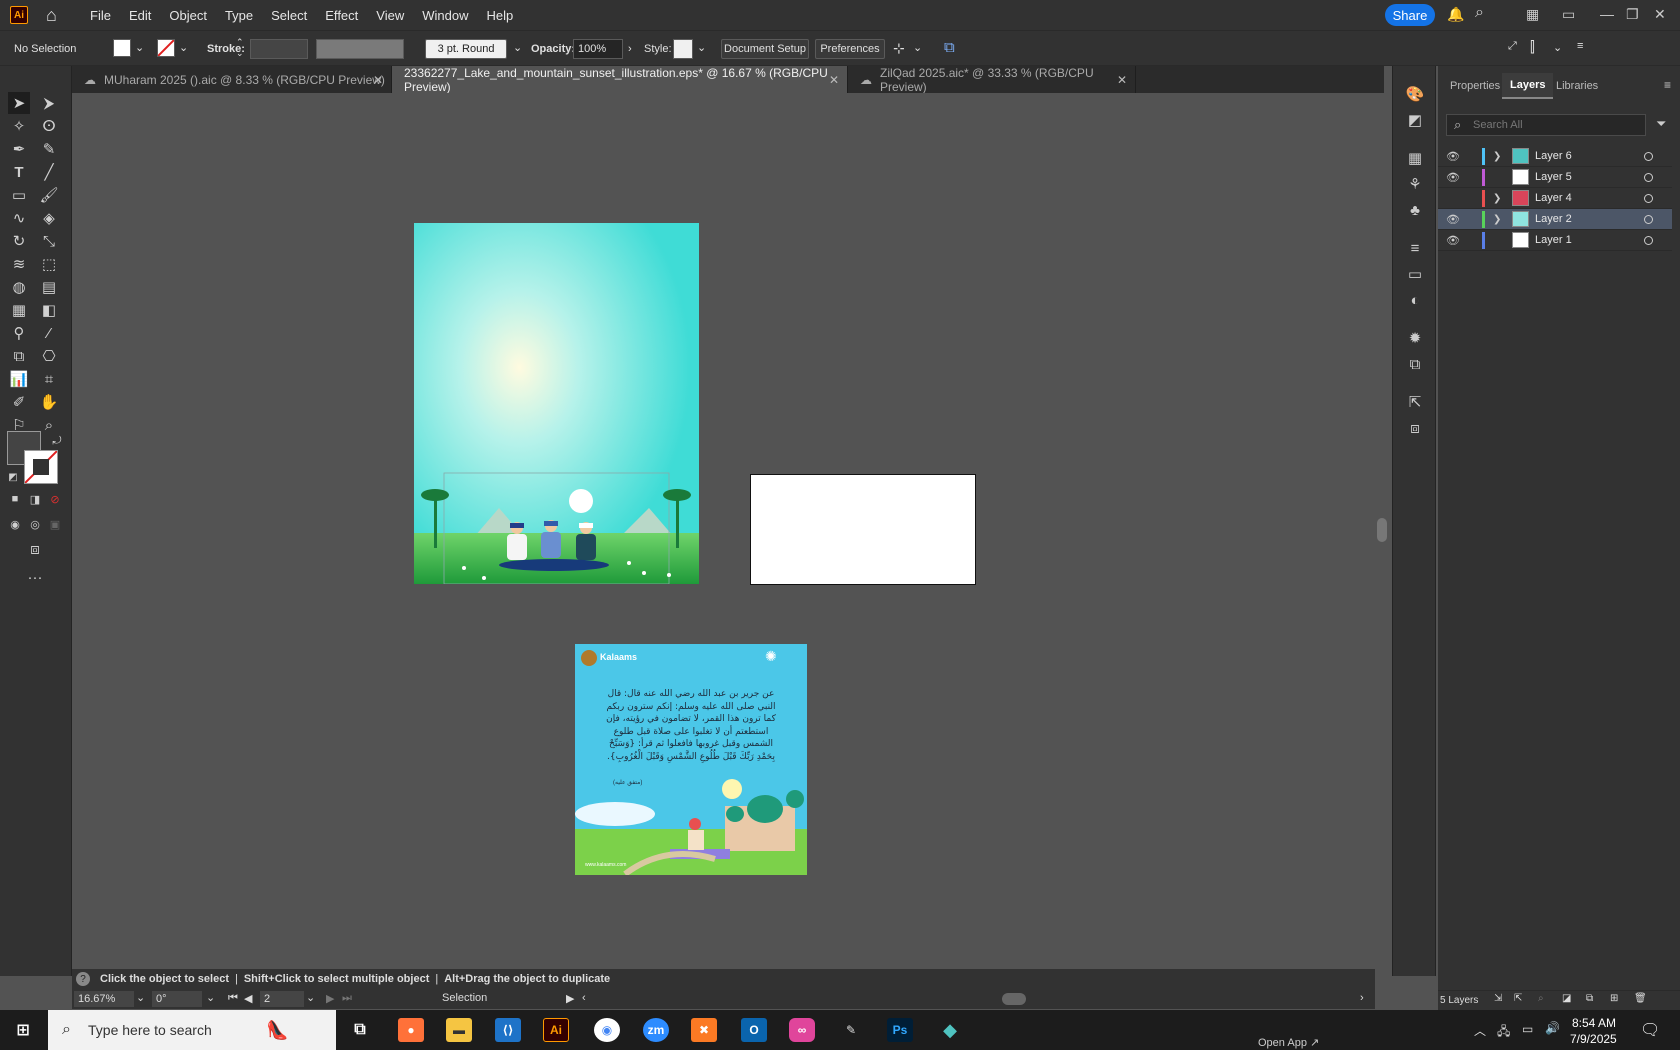 This screenshot has height=1050, width=1680. I want to click on brushes-icon: ⚘, so click(1415, 184).